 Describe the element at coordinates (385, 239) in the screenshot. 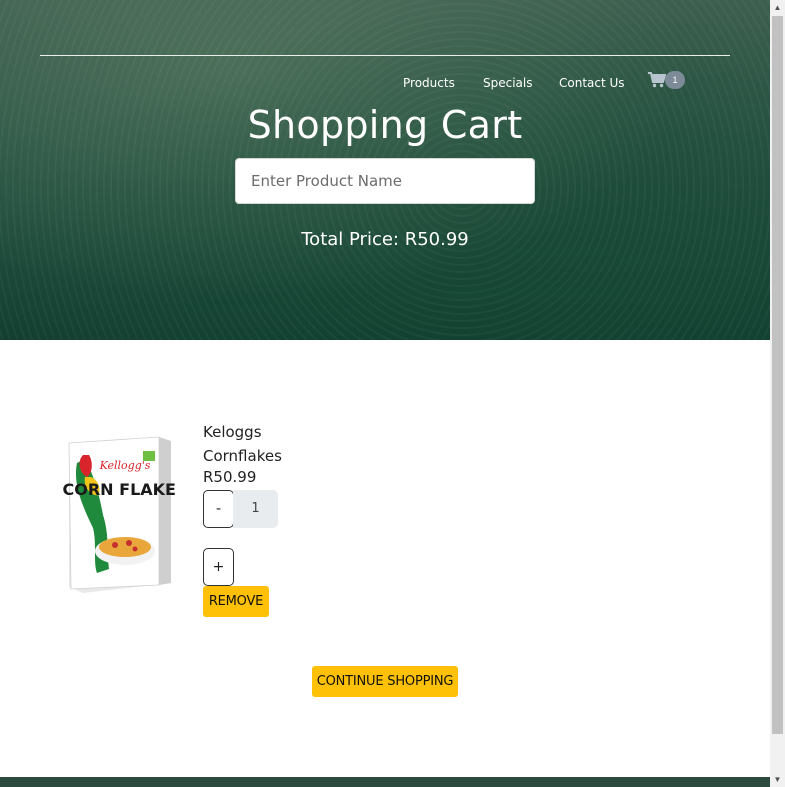

I see `total-price: Total Price: R50.99` at that location.